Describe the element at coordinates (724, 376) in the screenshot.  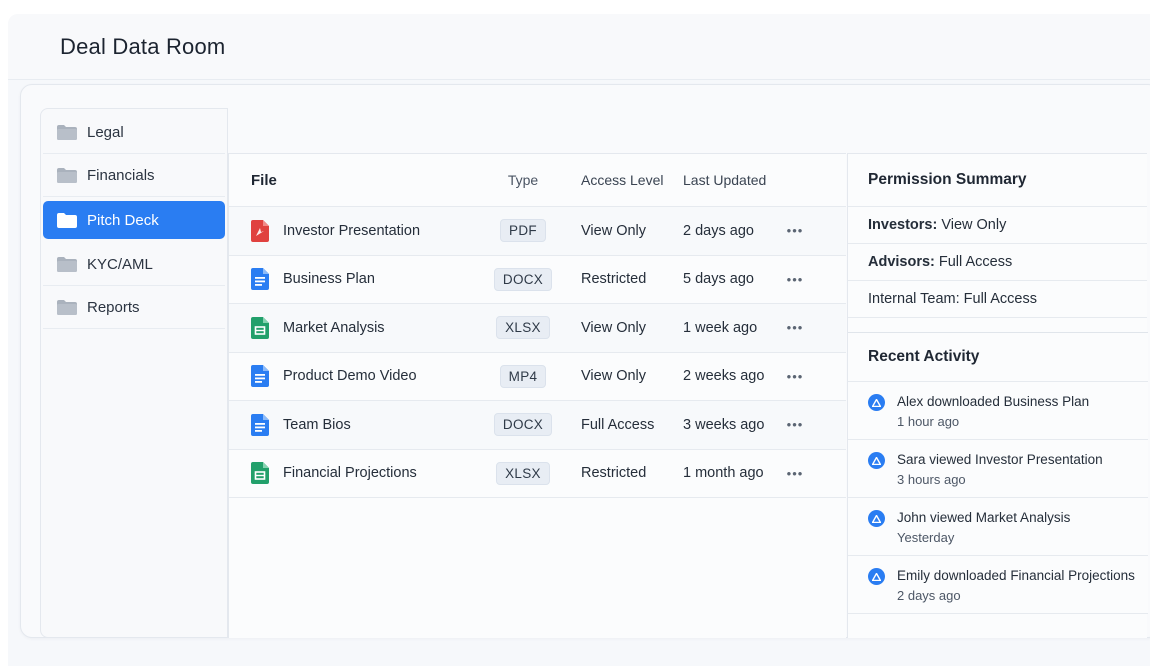
I see `last-updated: 2 weeks ago` at that location.